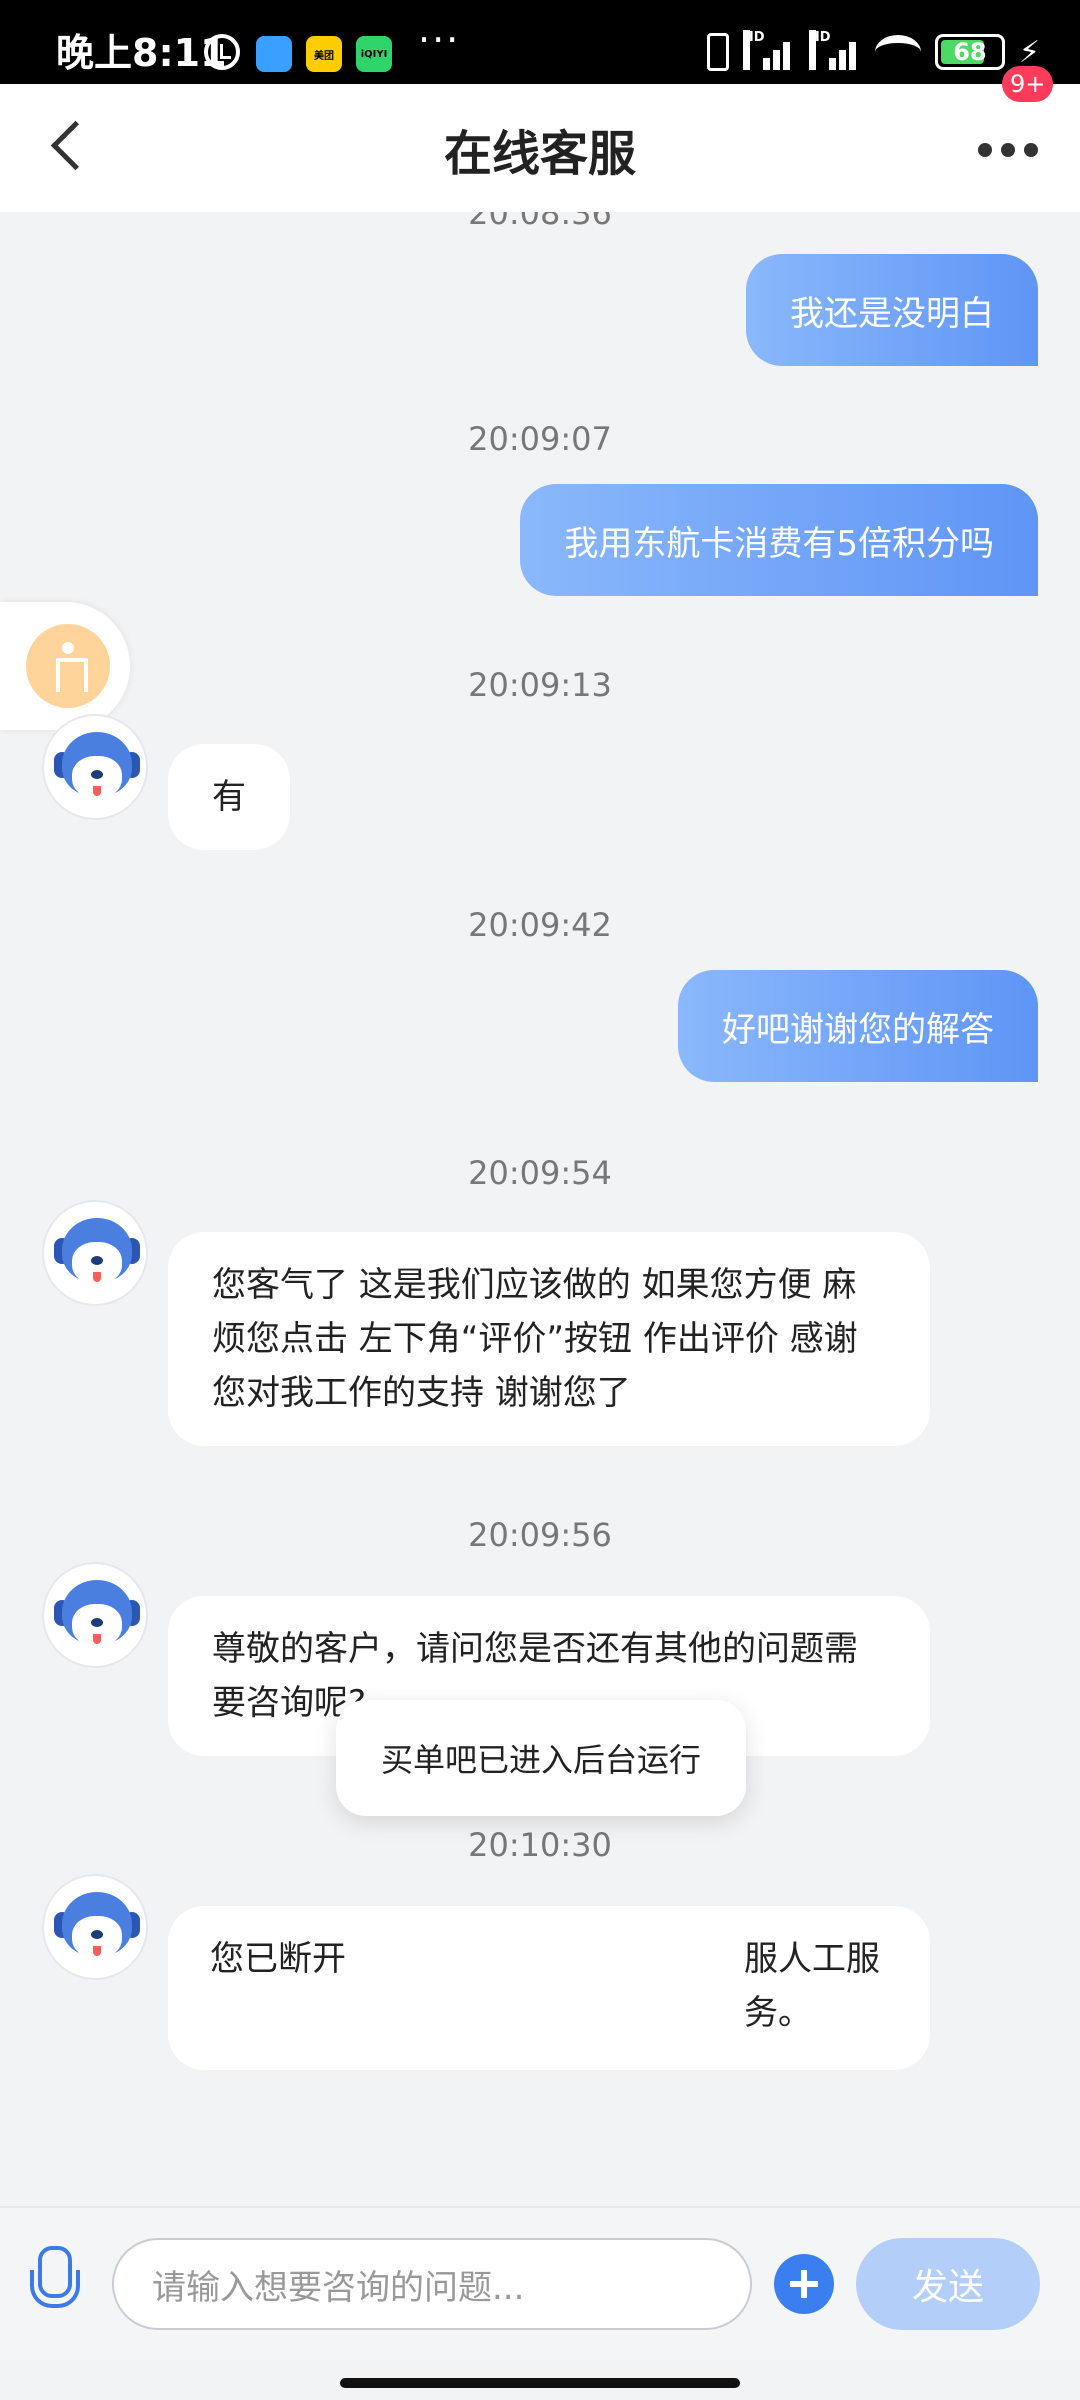 Image resolution: width=1080 pixels, height=2400 pixels. What do you see at coordinates (541, 1758) in the screenshot?
I see `toast-message: 买单吧已进入后台运行` at bounding box center [541, 1758].